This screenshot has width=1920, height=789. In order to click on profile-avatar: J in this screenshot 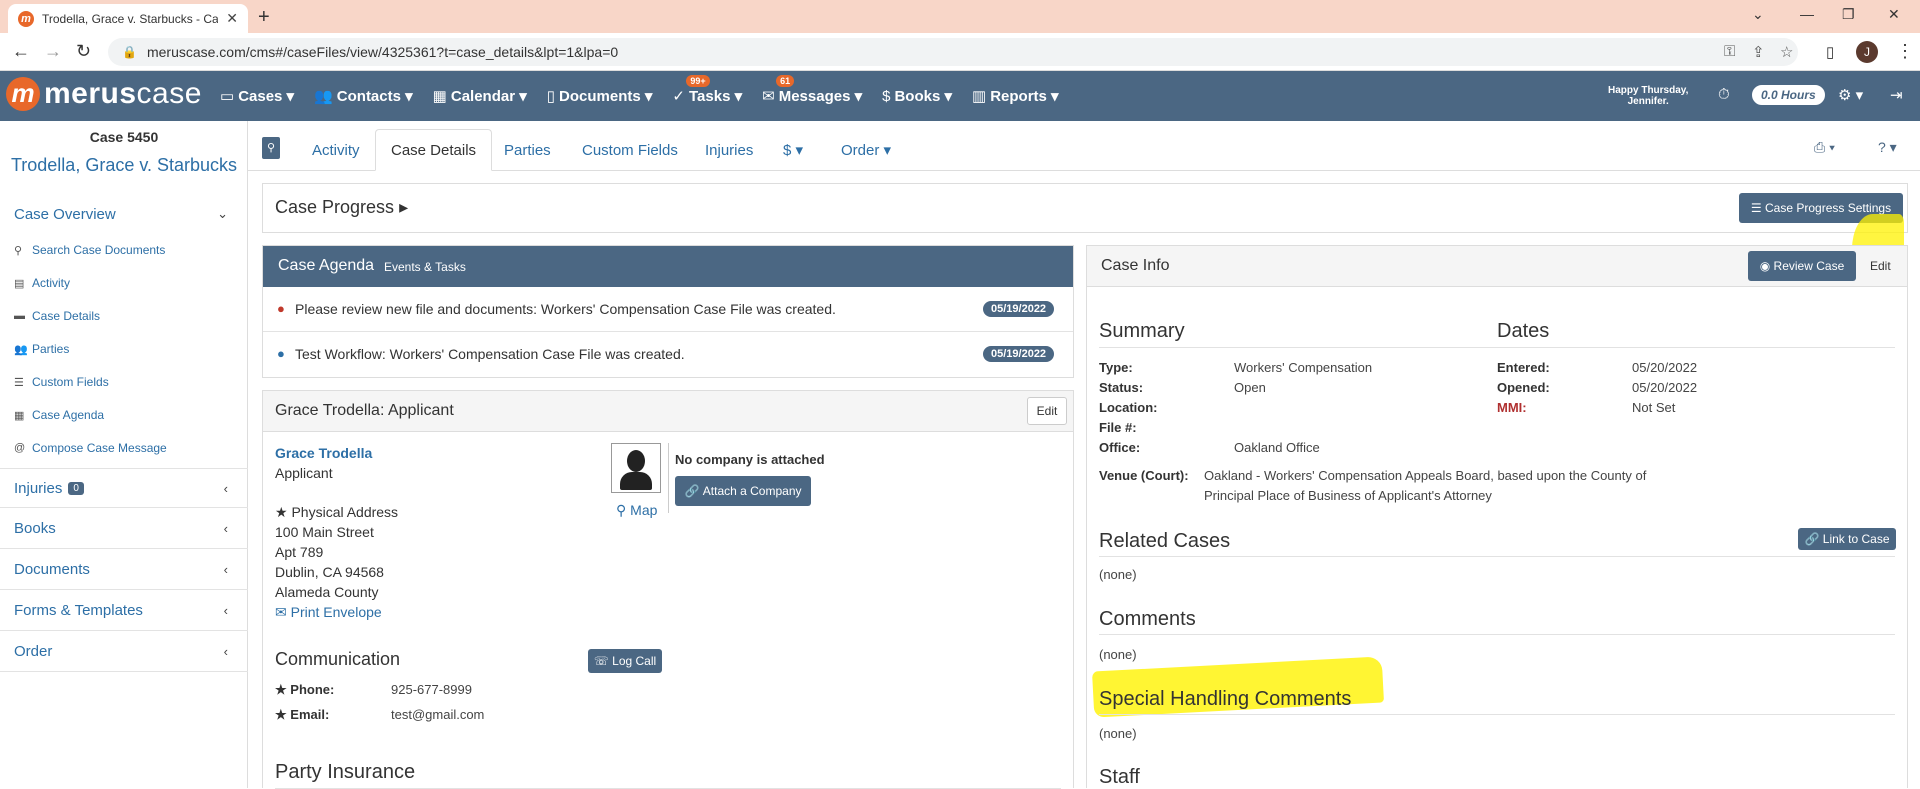, I will do `click(1867, 52)`.